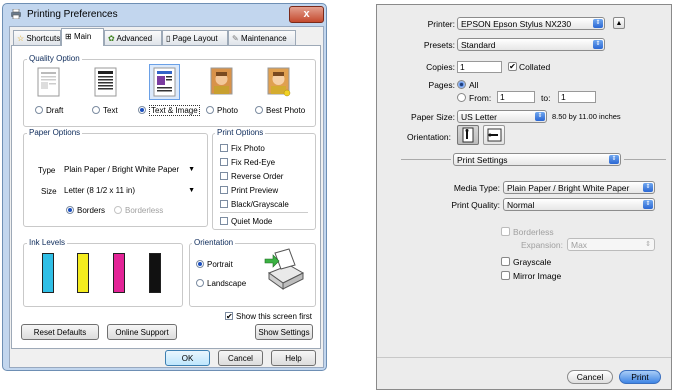 The image size is (673, 392). What do you see at coordinates (55, 132) in the screenshot?
I see `paper-options-title: Paper Options` at bounding box center [55, 132].